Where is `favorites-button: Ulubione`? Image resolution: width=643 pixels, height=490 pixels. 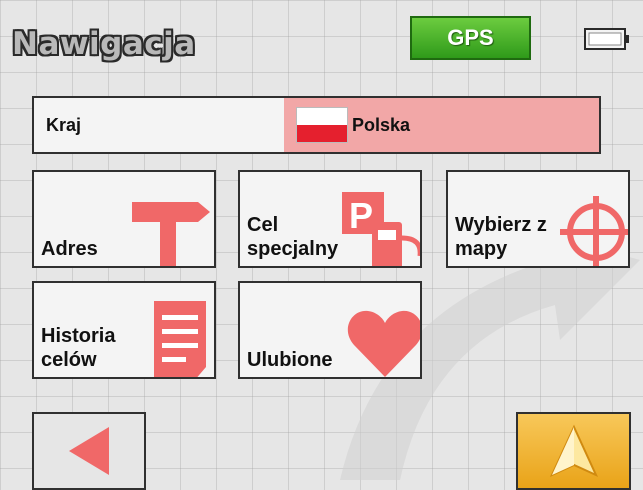
favorites-button: Ulubione is located at coordinates (330, 330).